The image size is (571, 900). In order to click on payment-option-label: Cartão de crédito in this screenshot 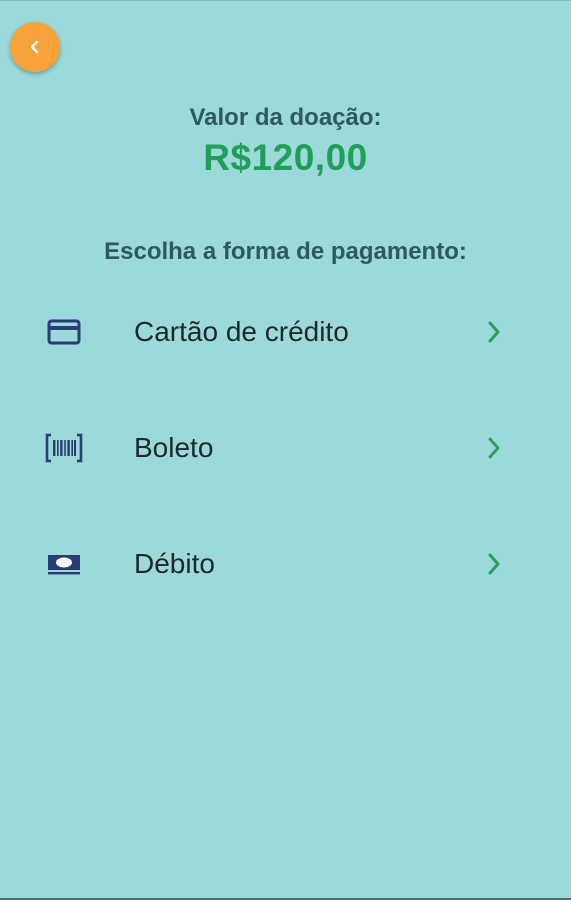, I will do `click(241, 331)`.